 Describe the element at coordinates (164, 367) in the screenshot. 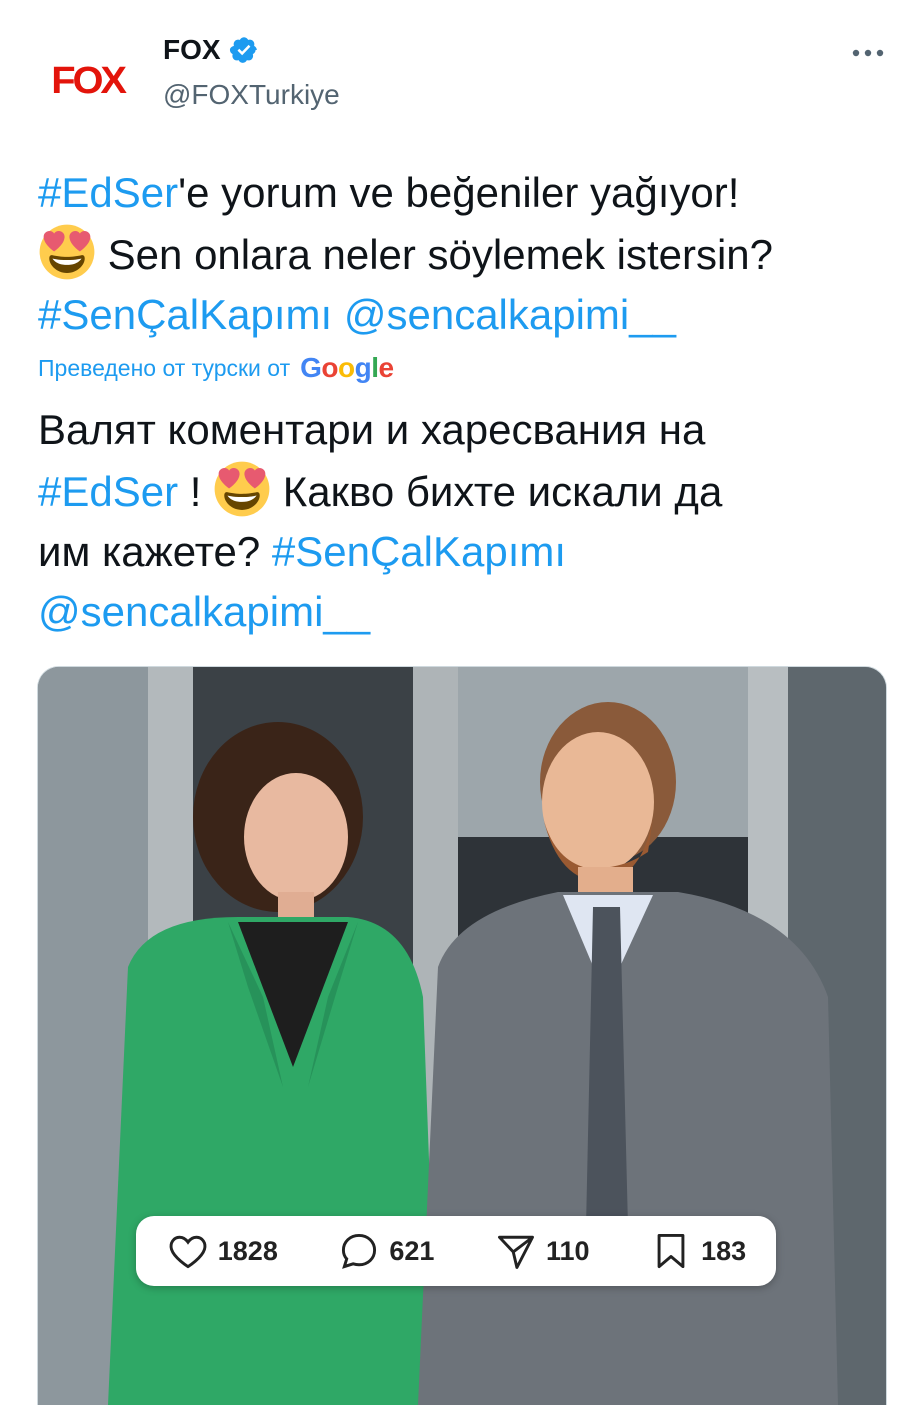

I see `translation-label: Преведено от турски от` at that location.